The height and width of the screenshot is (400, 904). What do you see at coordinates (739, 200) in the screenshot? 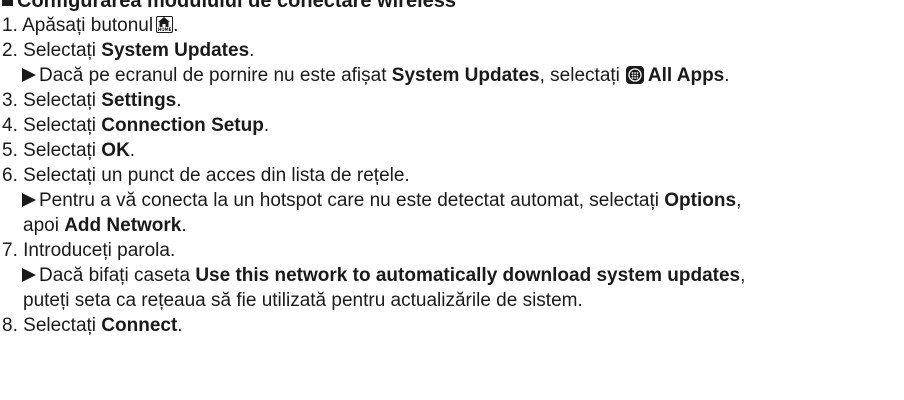
I see `note-text-mid: ,` at bounding box center [739, 200].